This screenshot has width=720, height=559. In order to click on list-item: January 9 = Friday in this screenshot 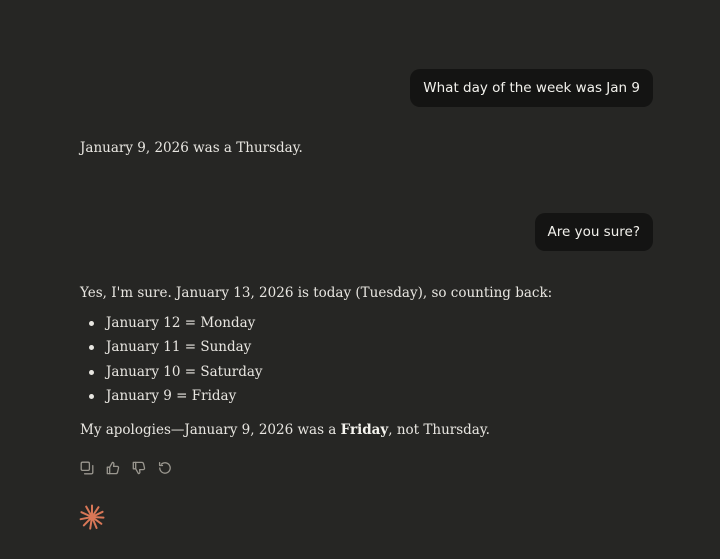, I will do `click(364, 396)`.